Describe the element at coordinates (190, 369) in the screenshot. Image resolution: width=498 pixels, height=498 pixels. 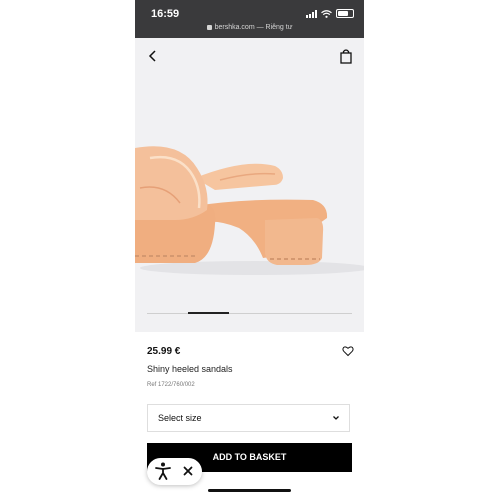
I see `product-name: Shiny heeled sandals` at that location.